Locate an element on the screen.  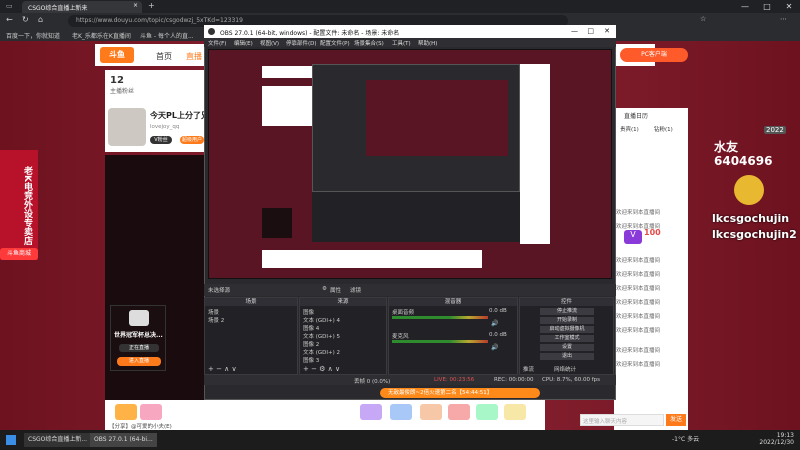
browser-menu-icon: ▭ is located at coordinates (9, 6).